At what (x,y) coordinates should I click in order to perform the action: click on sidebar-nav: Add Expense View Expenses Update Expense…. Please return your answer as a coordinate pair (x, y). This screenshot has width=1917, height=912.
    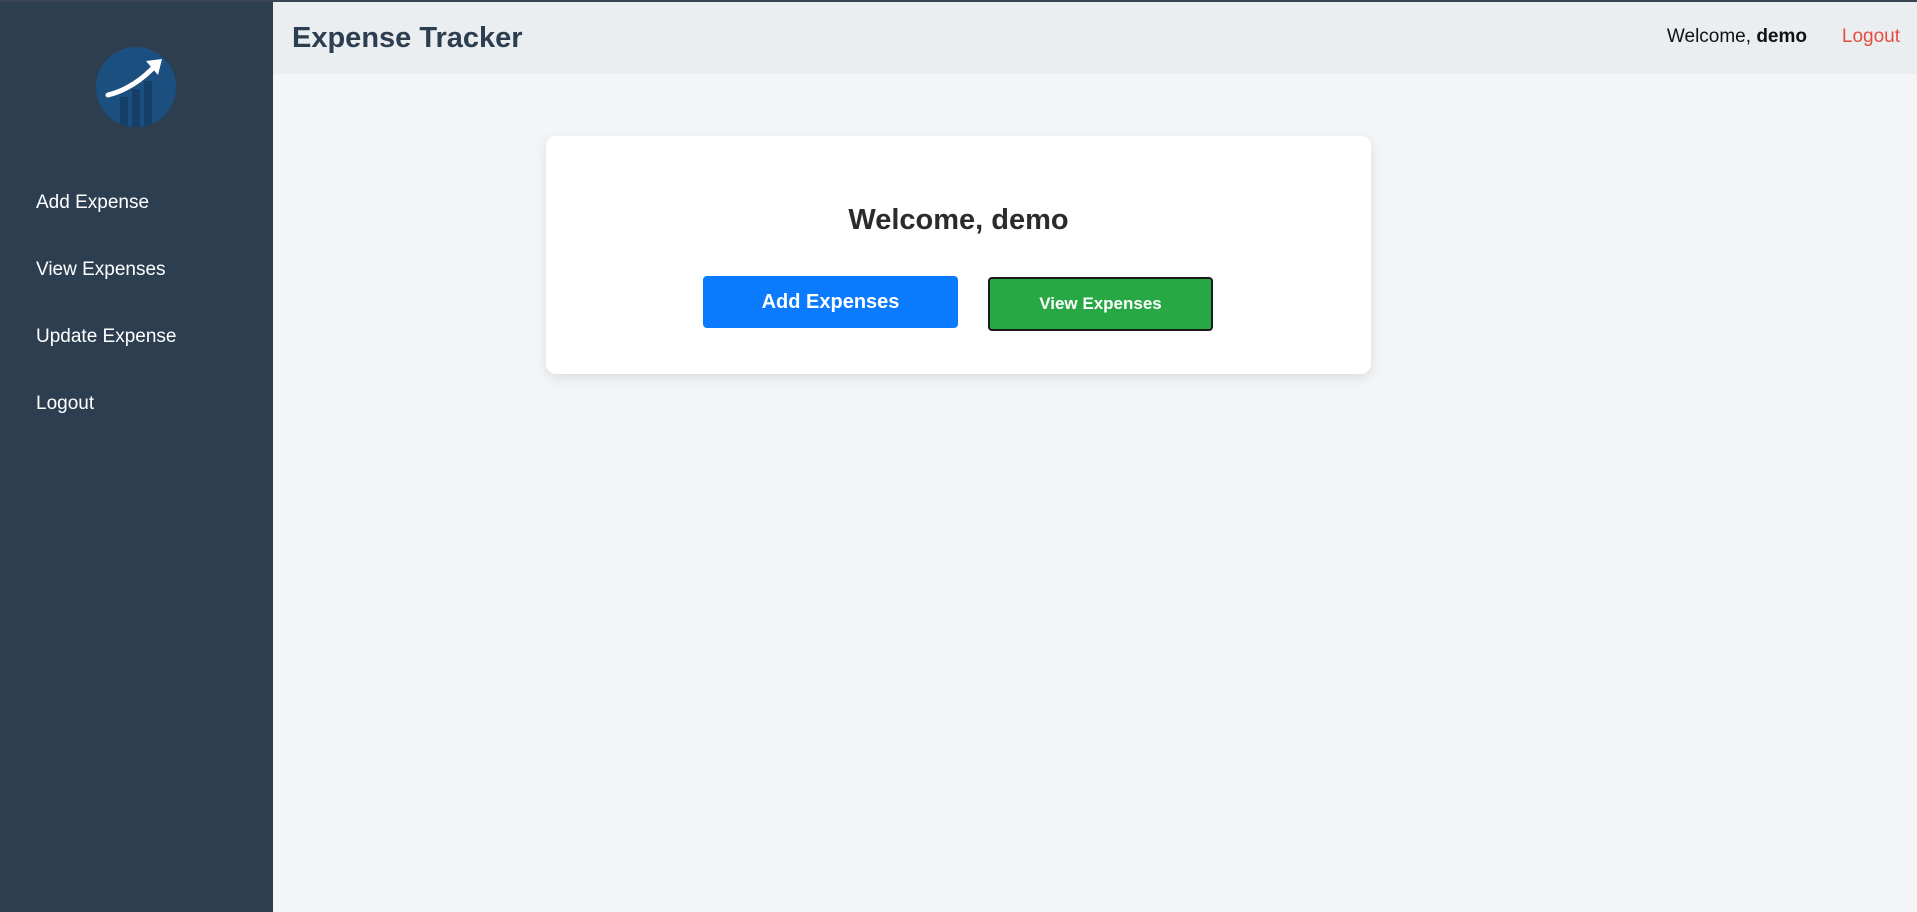
    Looking at the image, I should click on (136, 312).